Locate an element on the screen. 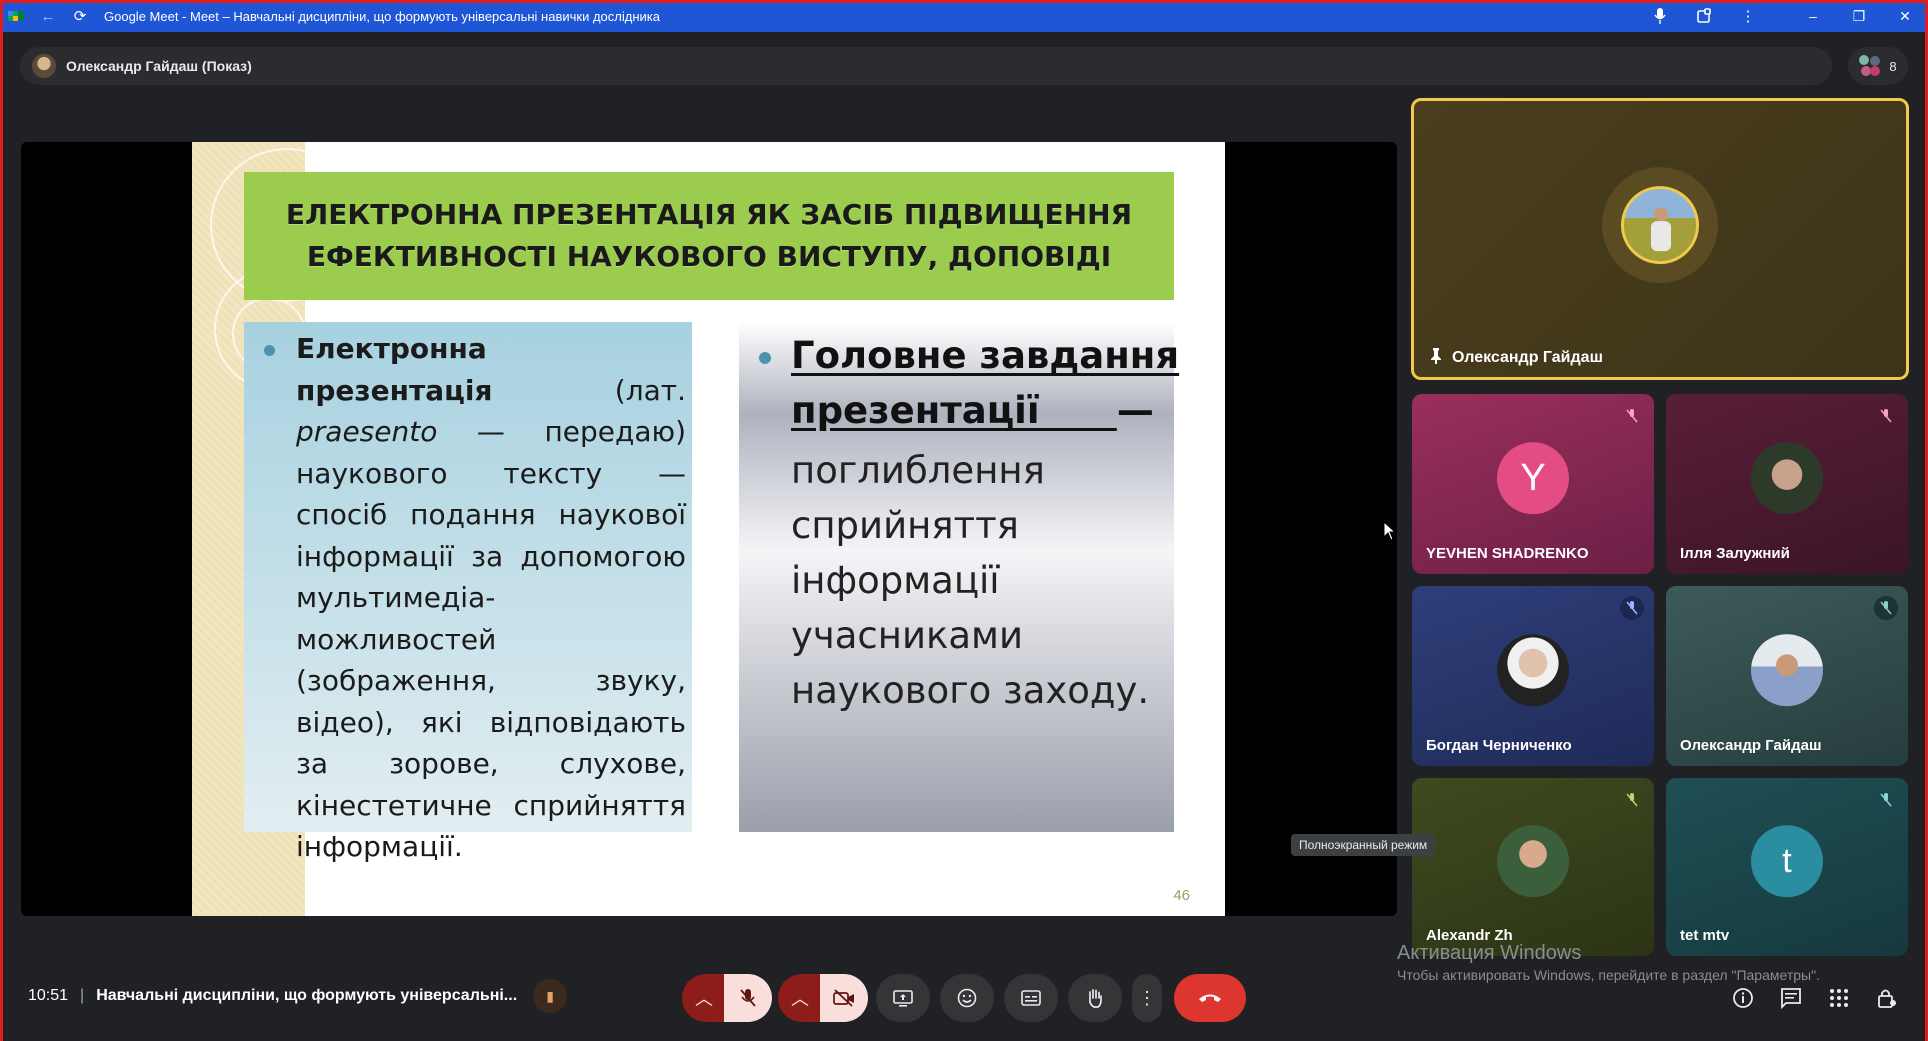 This screenshot has height=1041, width=1928. host-controls-button is located at coordinates (1887, 998).